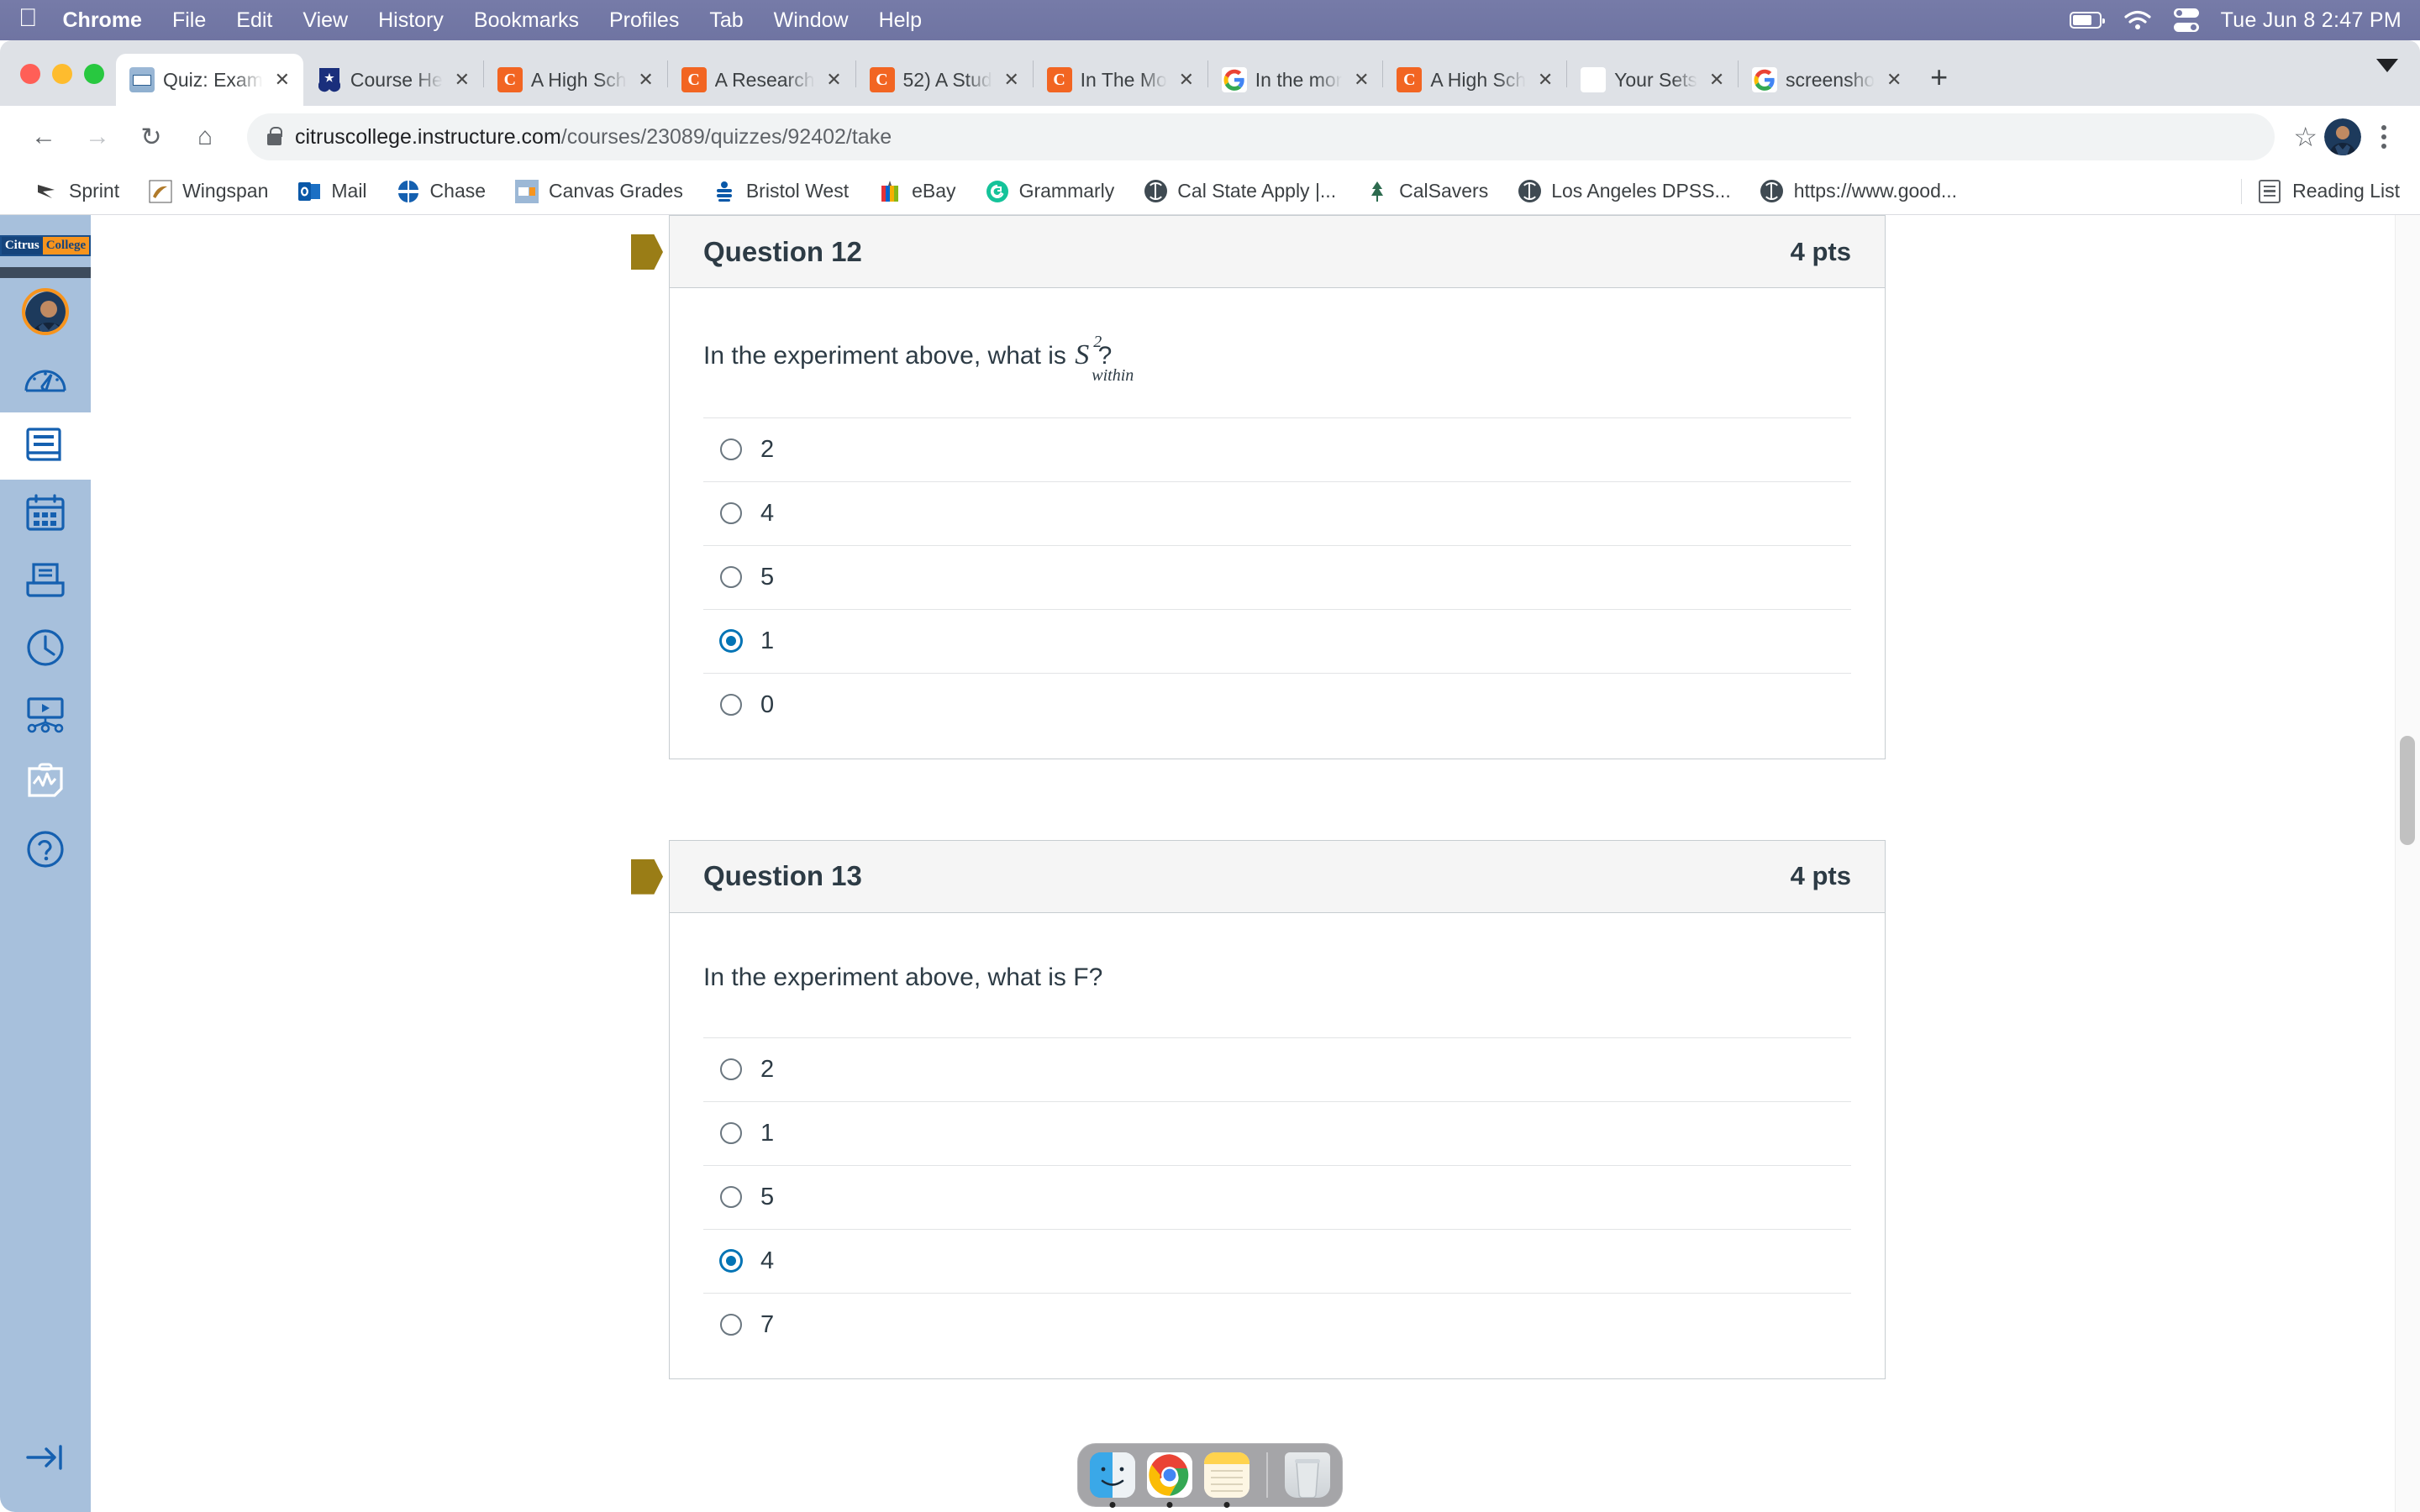 The height and width of the screenshot is (1512, 2420). What do you see at coordinates (598, 191) in the screenshot?
I see `bookmark-canvas-grades: Canvas Grades` at bounding box center [598, 191].